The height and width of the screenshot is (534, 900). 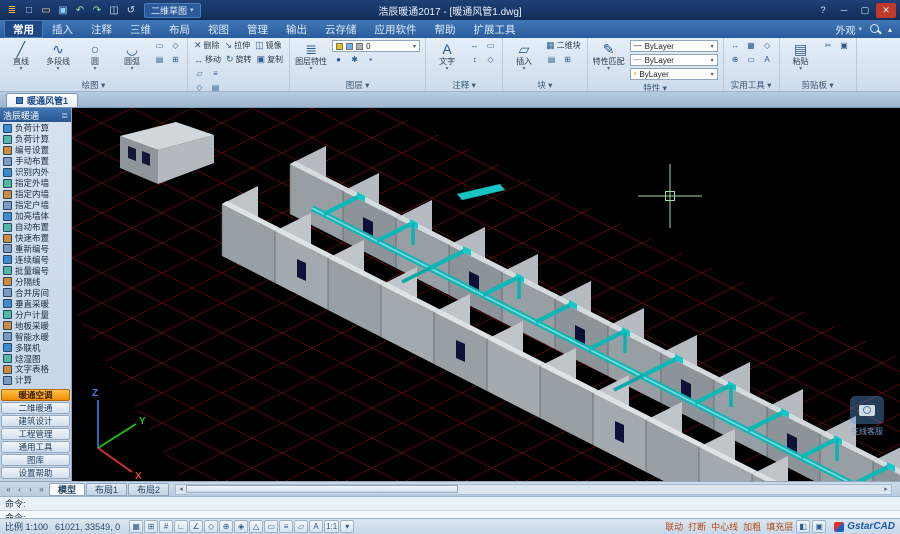 I want to click on sidebar-item: 识别内外, so click(x=35, y=172).